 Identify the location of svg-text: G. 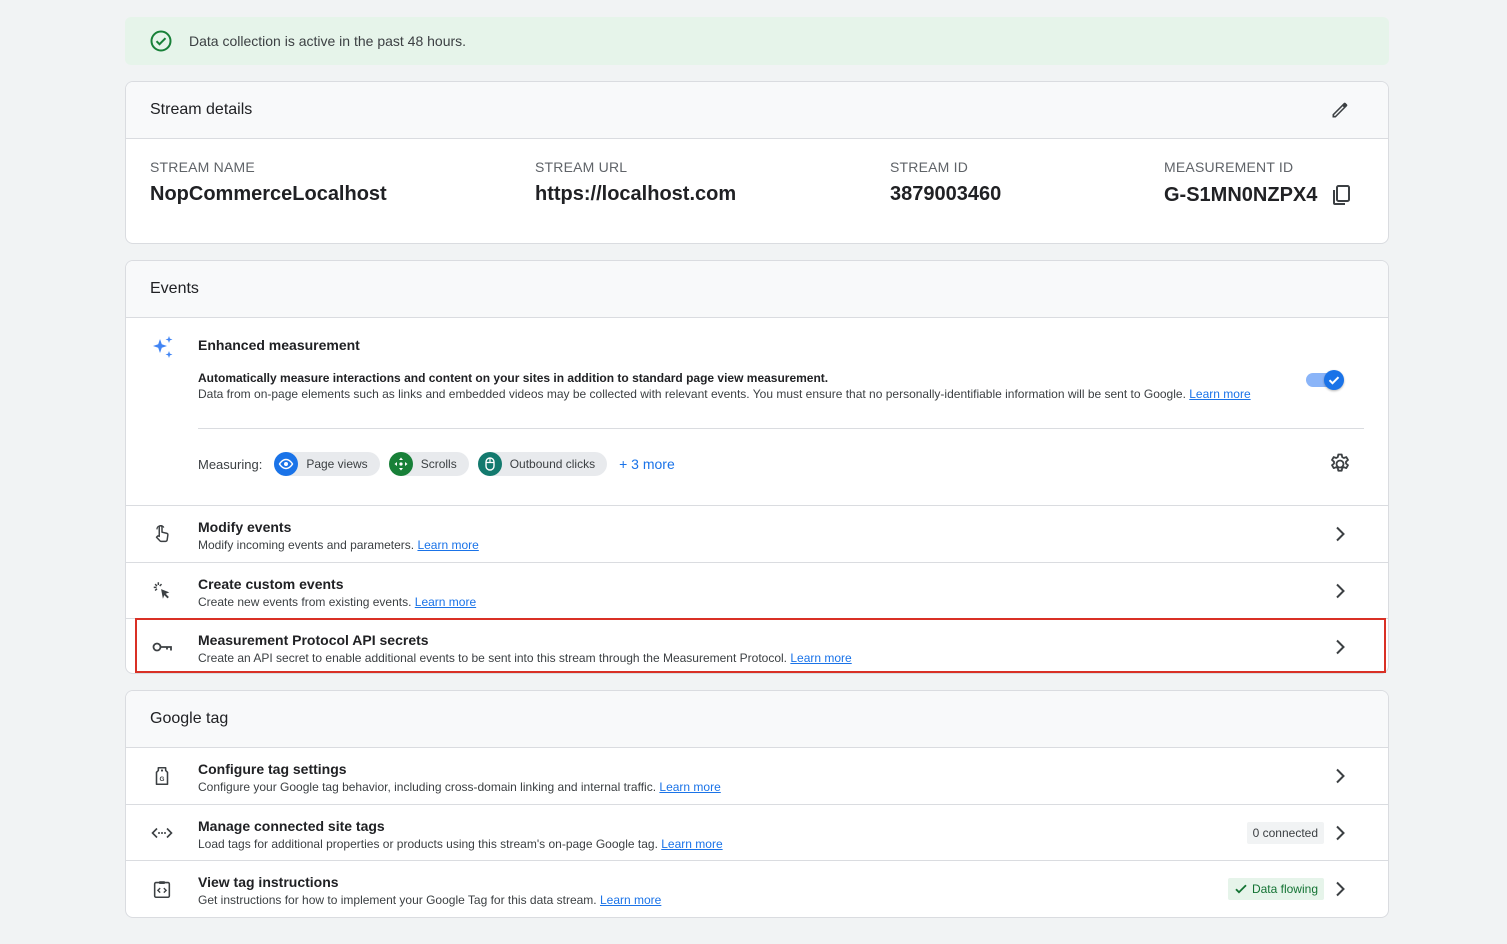
(162, 779).